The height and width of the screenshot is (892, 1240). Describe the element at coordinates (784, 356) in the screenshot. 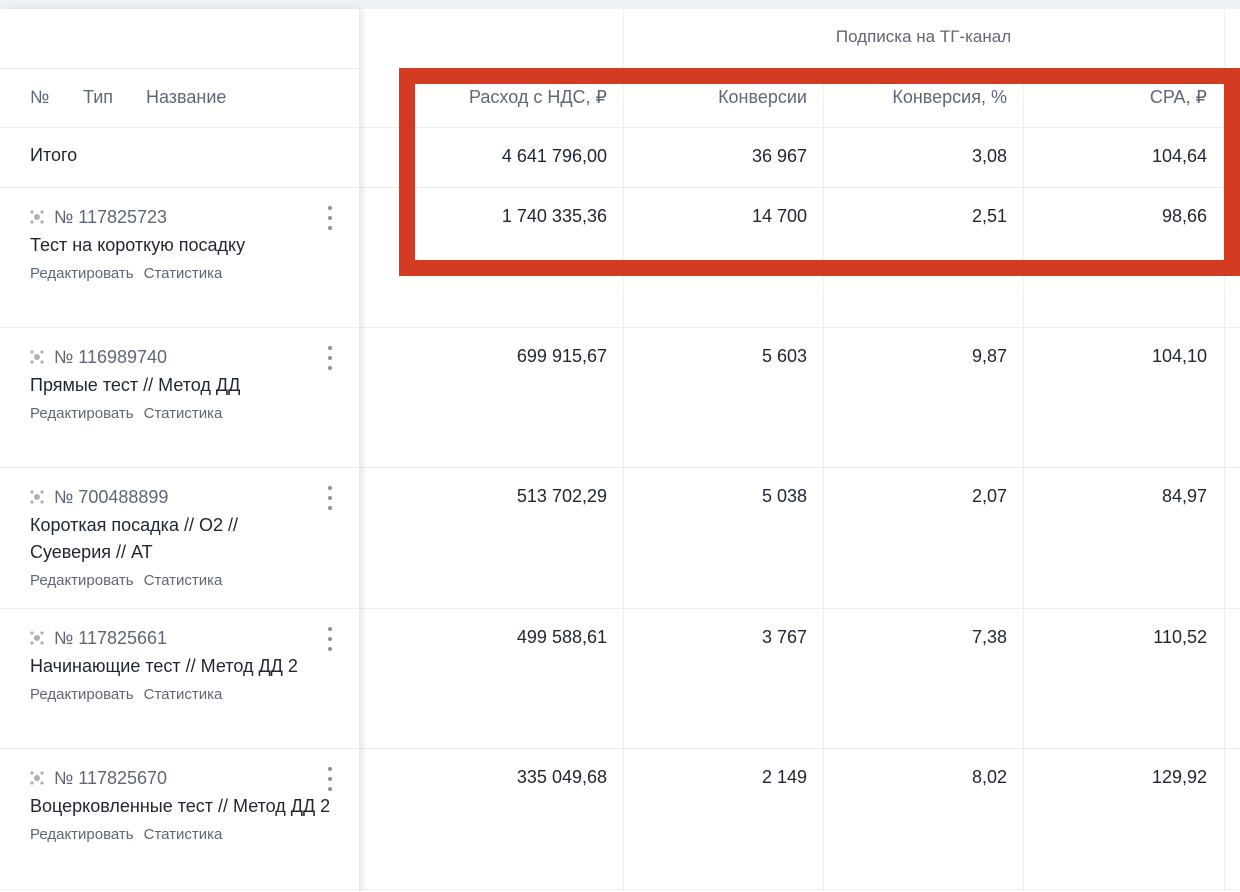

I see `cell-conversions: 5 603` at that location.